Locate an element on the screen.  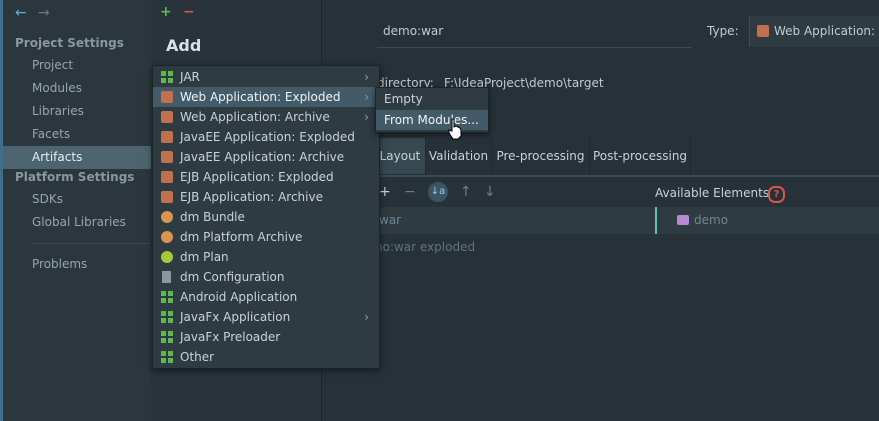
menu-item-javaee-exploded: JavaEE Application: Exploded is located at coordinates (266, 137).